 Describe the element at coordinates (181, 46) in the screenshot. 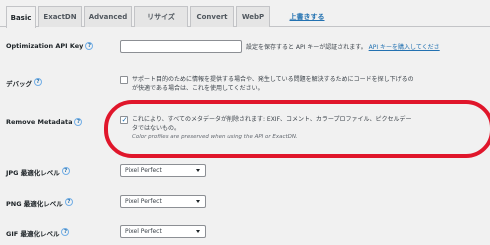

I see `api-key-input` at that location.